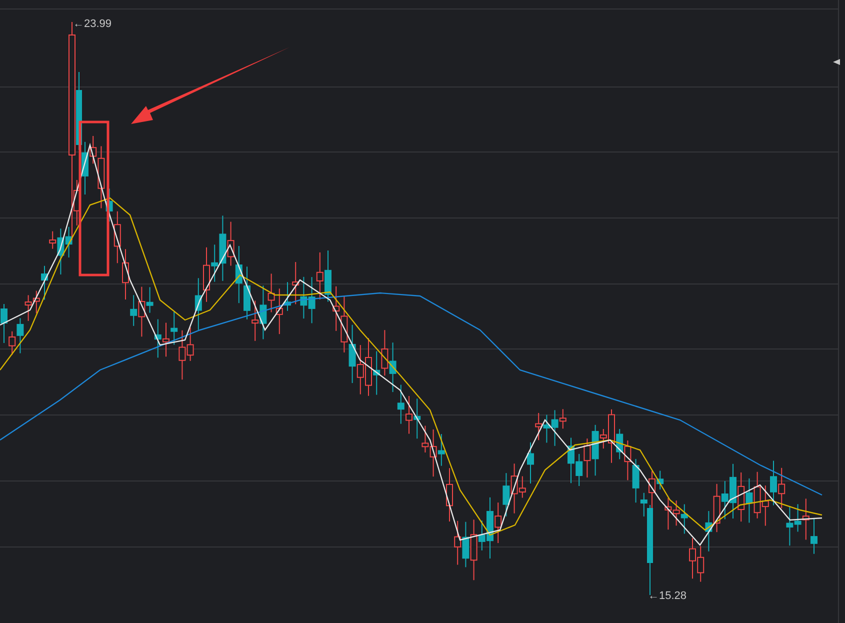  What do you see at coordinates (667, 596) in the screenshot?
I see `low-price-label: ←15.28` at bounding box center [667, 596].